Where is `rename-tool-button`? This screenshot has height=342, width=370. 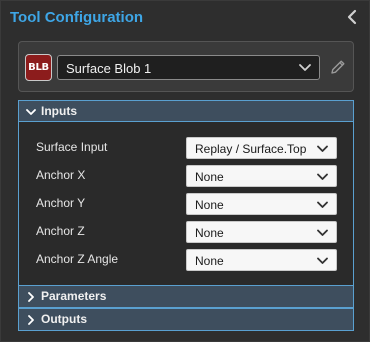
rename-tool-button is located at coordinates (338, 67).